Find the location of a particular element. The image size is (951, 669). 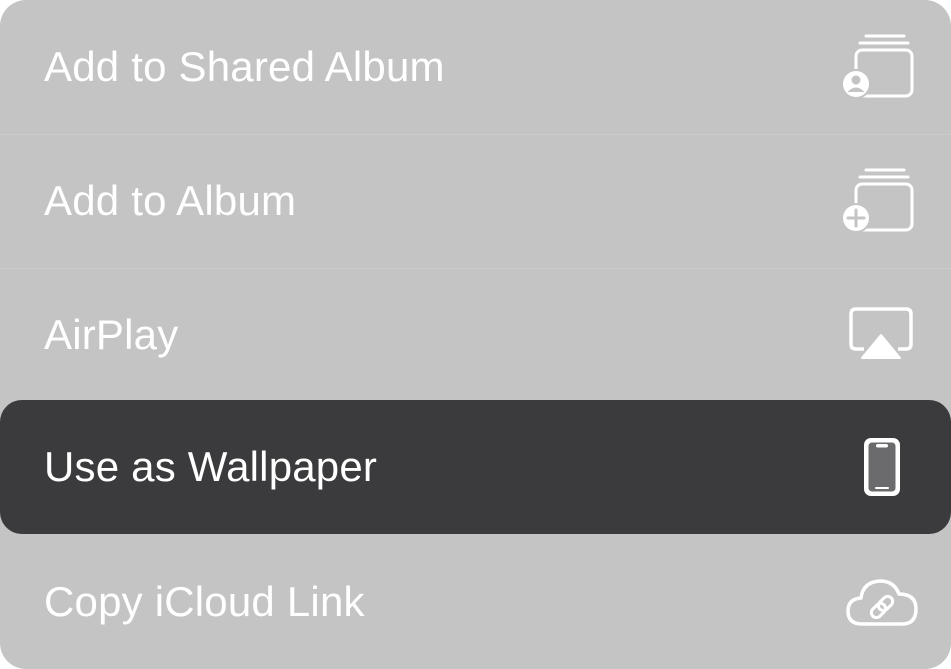

menu-item-label: Add to Album is located at coordinates (170, 200).